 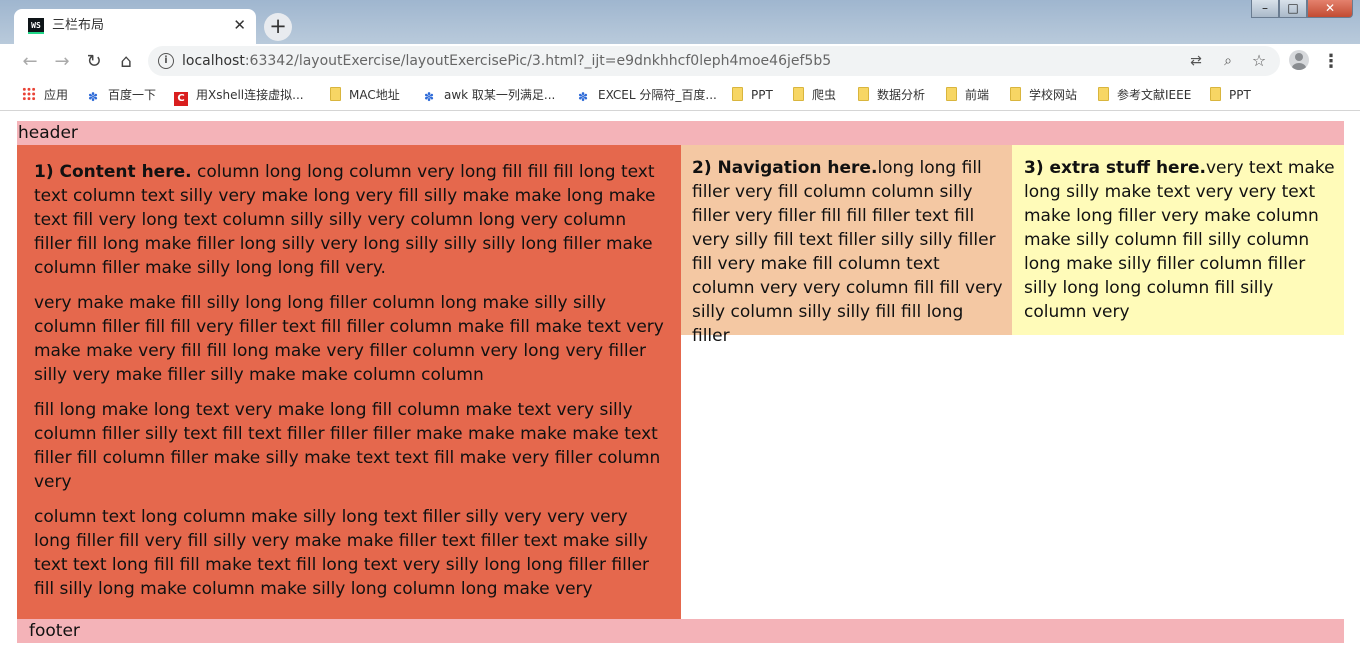 What do you see at coordinates (113, 172) in the screenshot?
I see `content-heading: 1) Content here.` at bounding box center [113, 172].